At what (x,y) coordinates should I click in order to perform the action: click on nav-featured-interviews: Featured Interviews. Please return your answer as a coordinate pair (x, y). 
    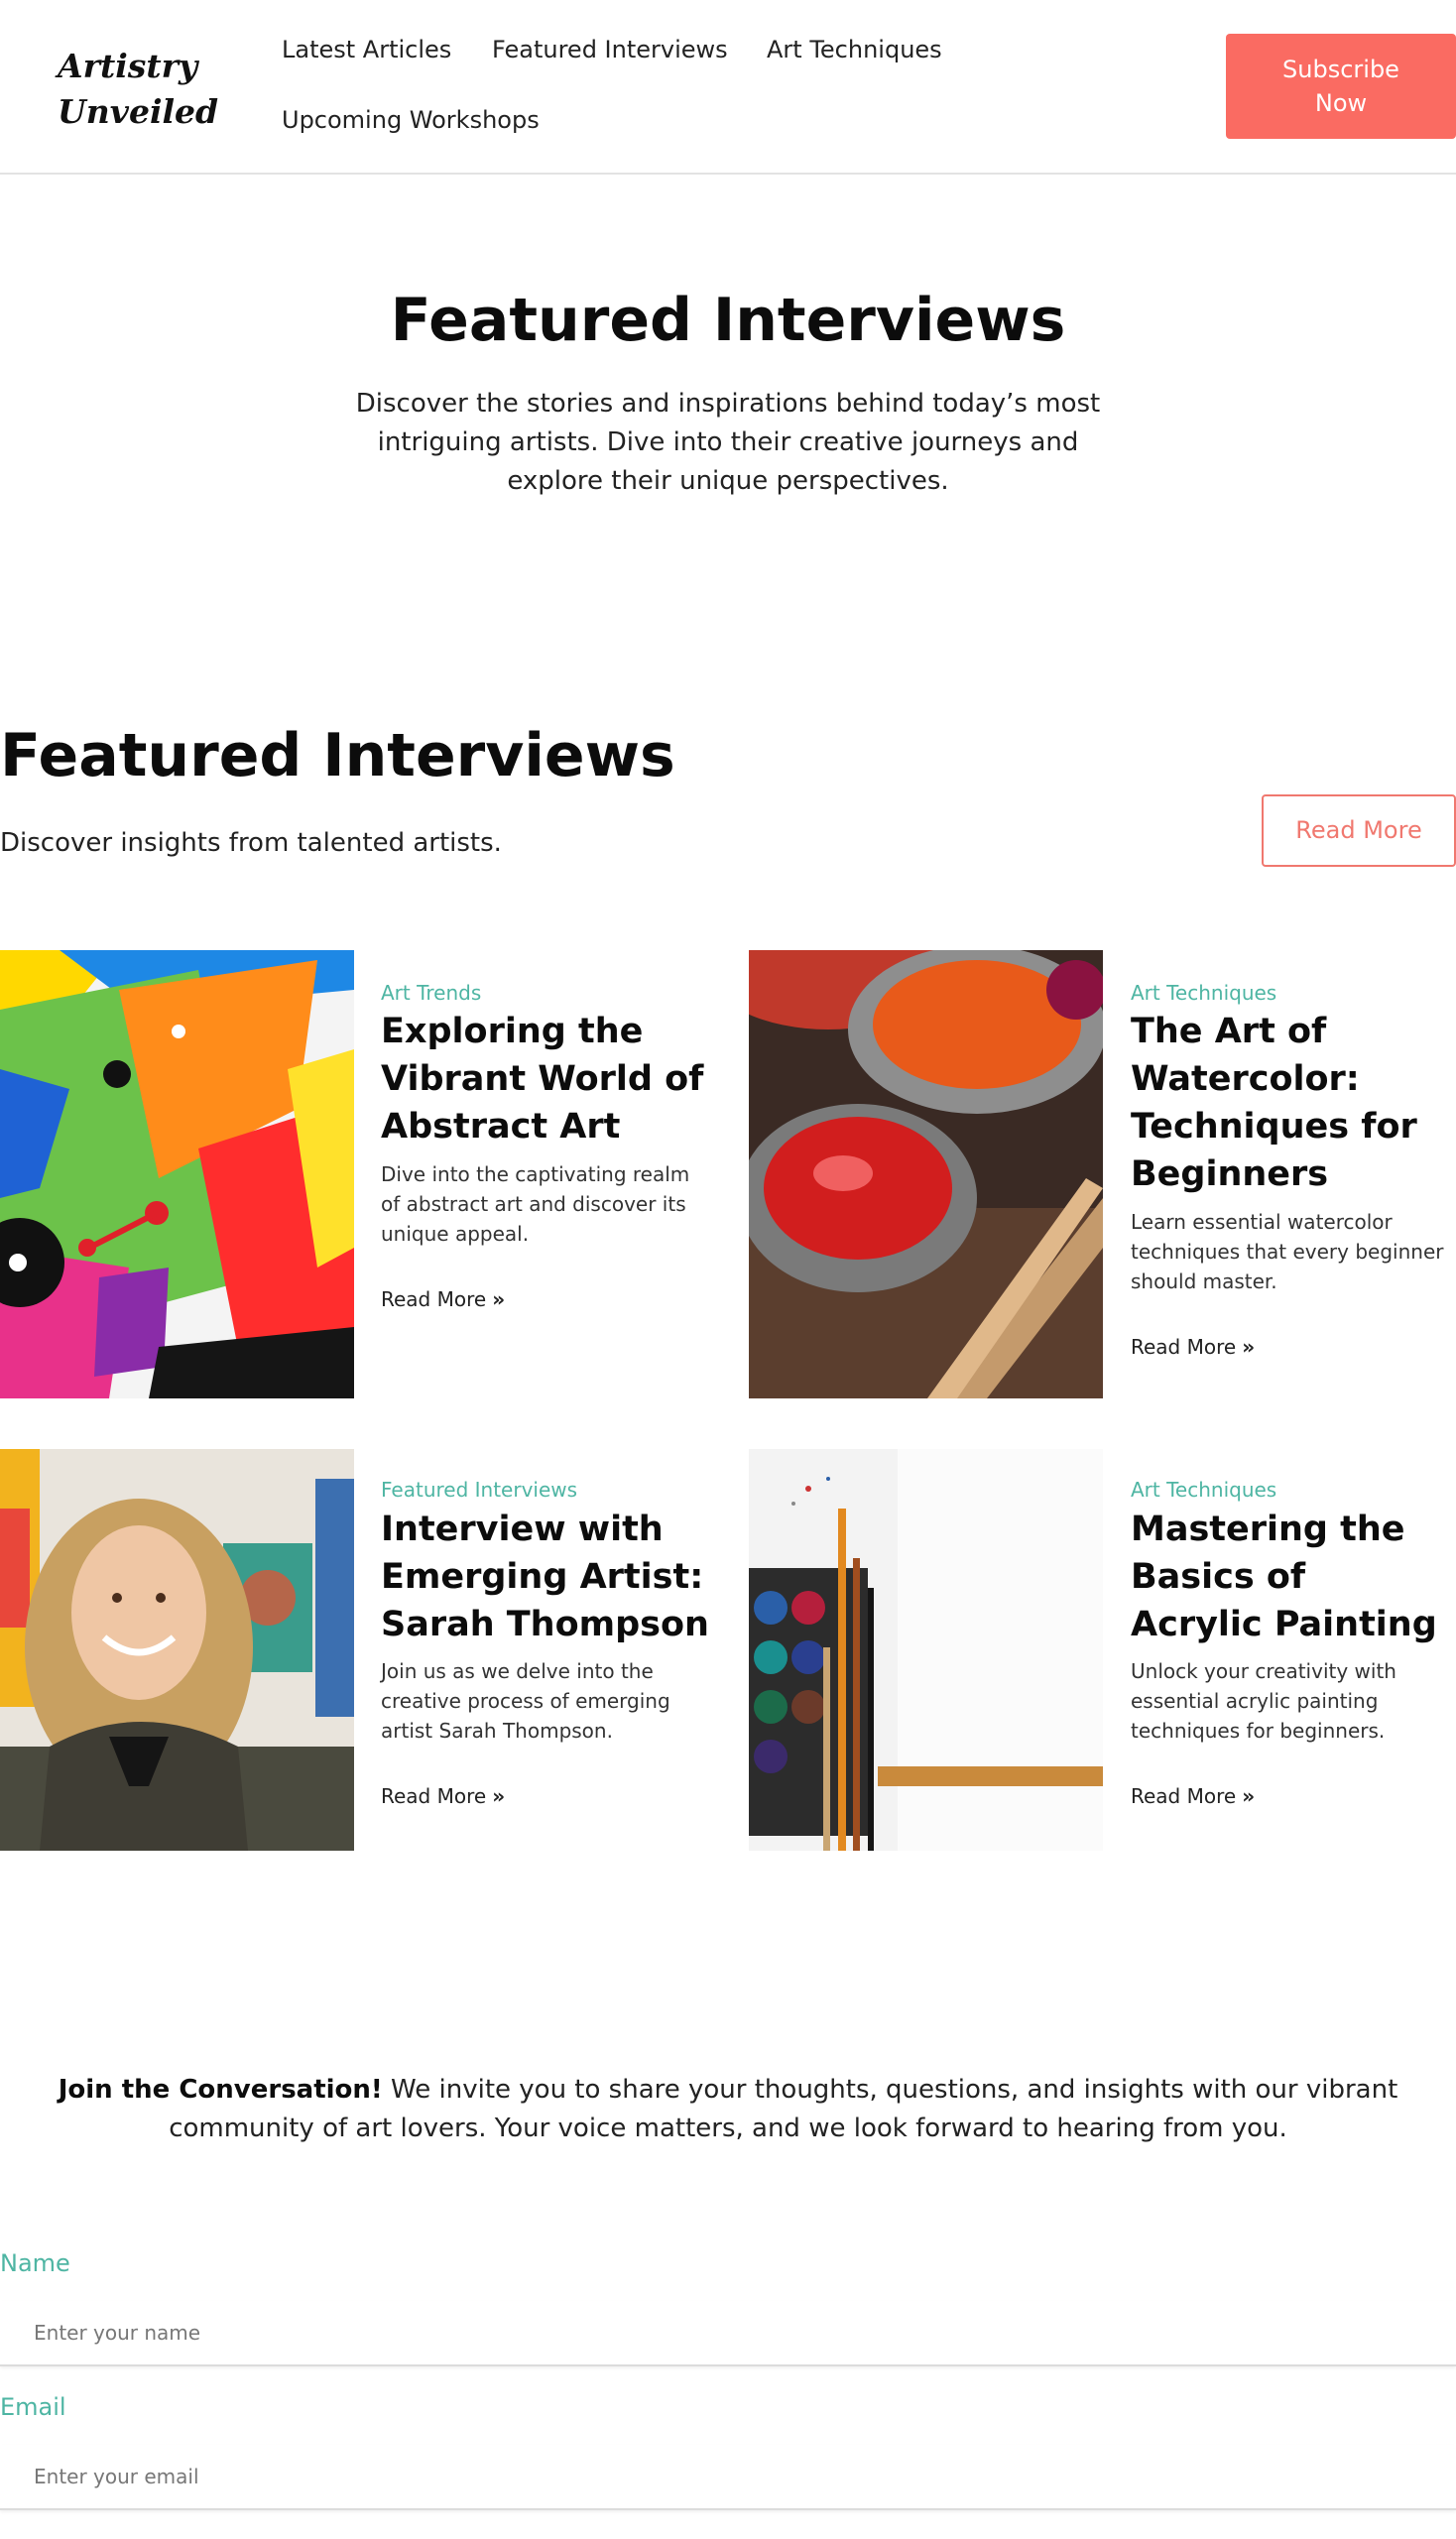
    Looking at the image, I should click on (610, 50).